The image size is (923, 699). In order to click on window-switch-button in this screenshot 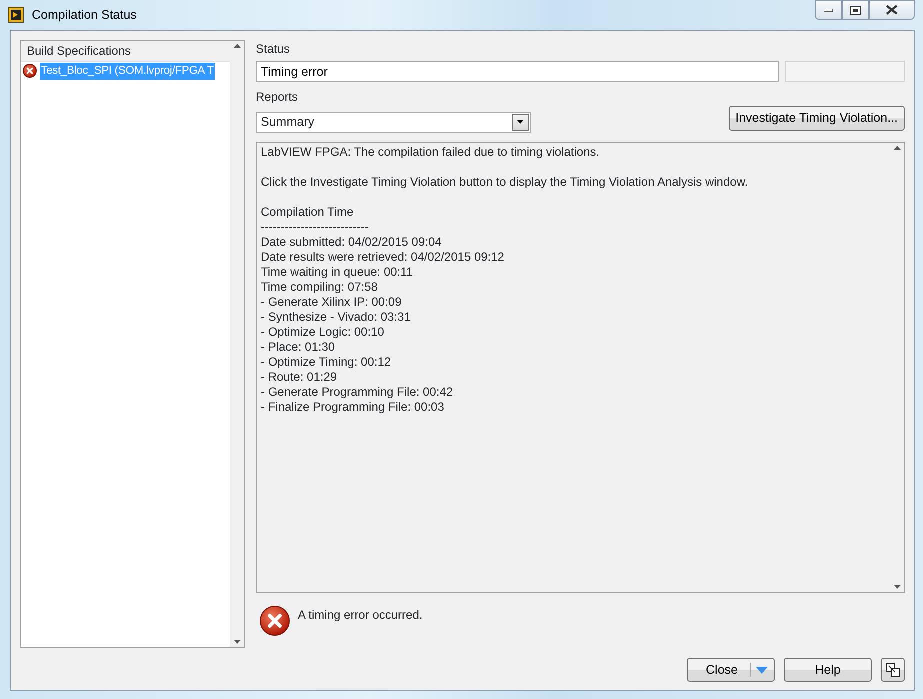, I will do `click(893, 670)`.